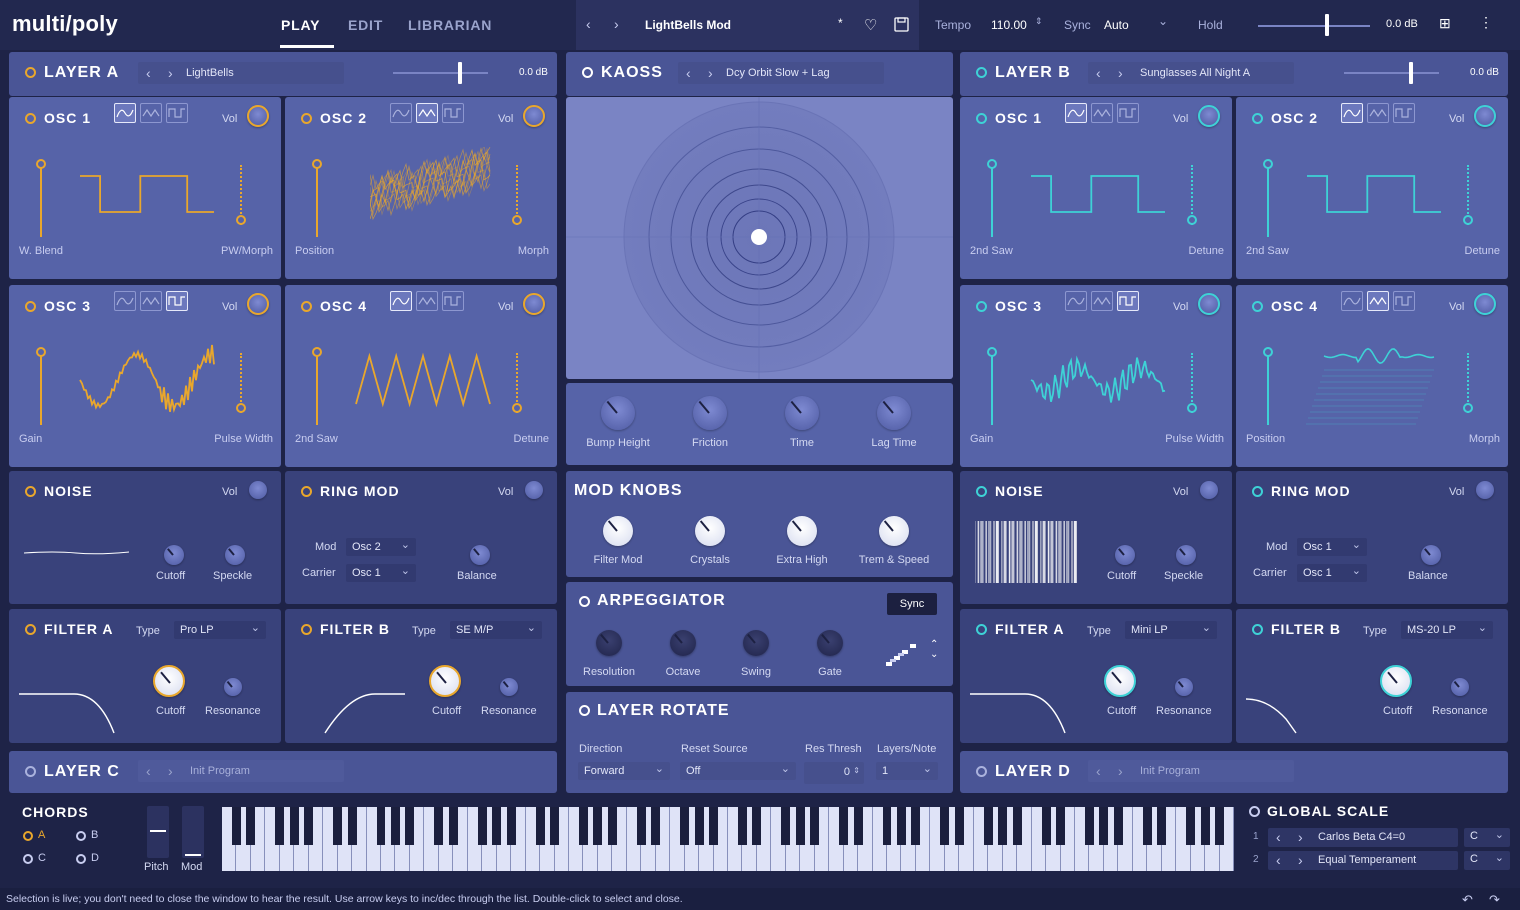  What do you see at coordinates (1468, 408) in the screenshot?
I see `osc-b4-right-fader-thumb` at bounding box center [1468, 408].